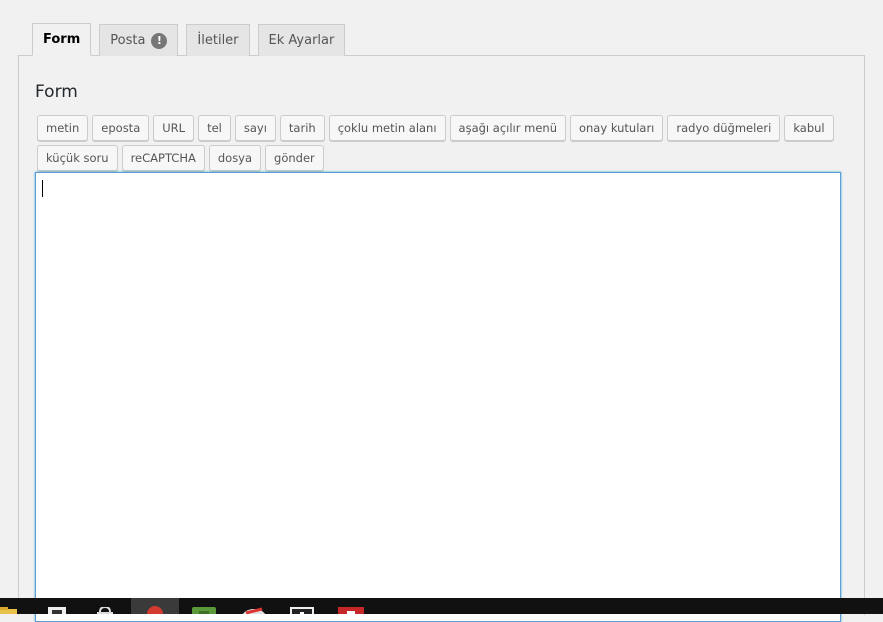  Describe the element at coordinates (204, 610) in the screenshot. I see `app-green-icon` at that location.